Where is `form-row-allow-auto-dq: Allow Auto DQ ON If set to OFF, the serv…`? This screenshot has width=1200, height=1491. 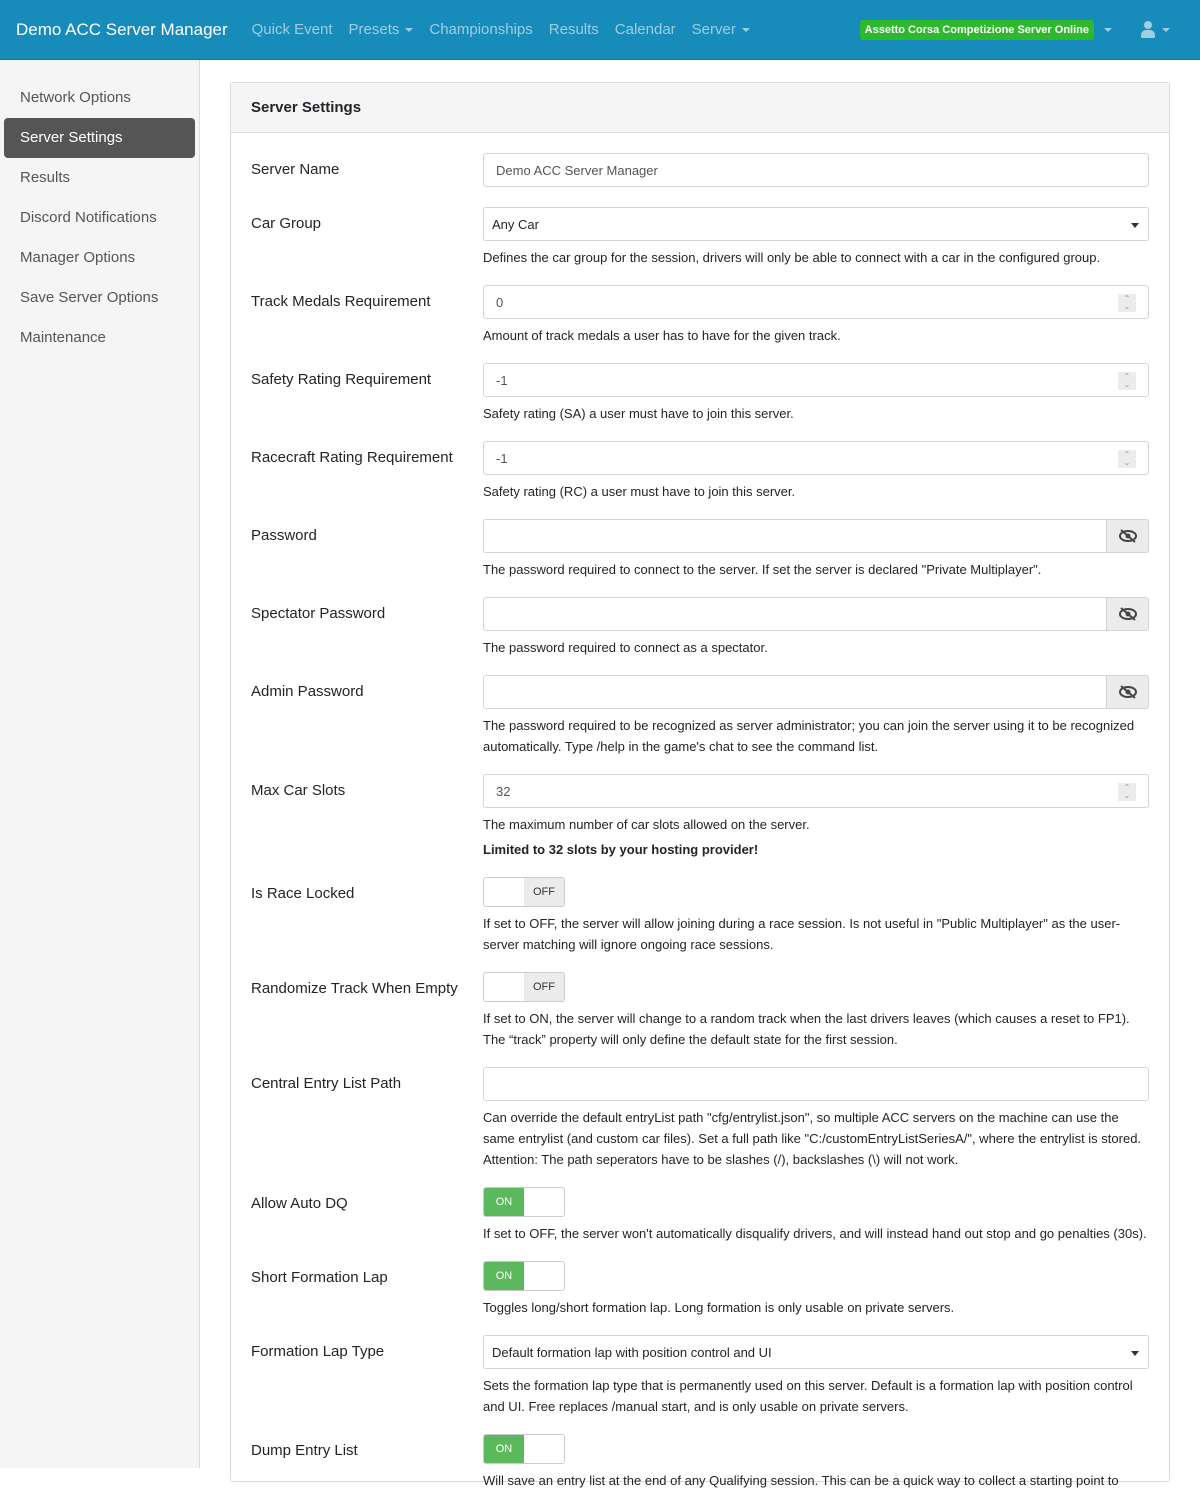
form-row-allow-auto-dq: Allow Auto DQ ON If set to OFF, the serv… is located at coordinates (700, 1215).